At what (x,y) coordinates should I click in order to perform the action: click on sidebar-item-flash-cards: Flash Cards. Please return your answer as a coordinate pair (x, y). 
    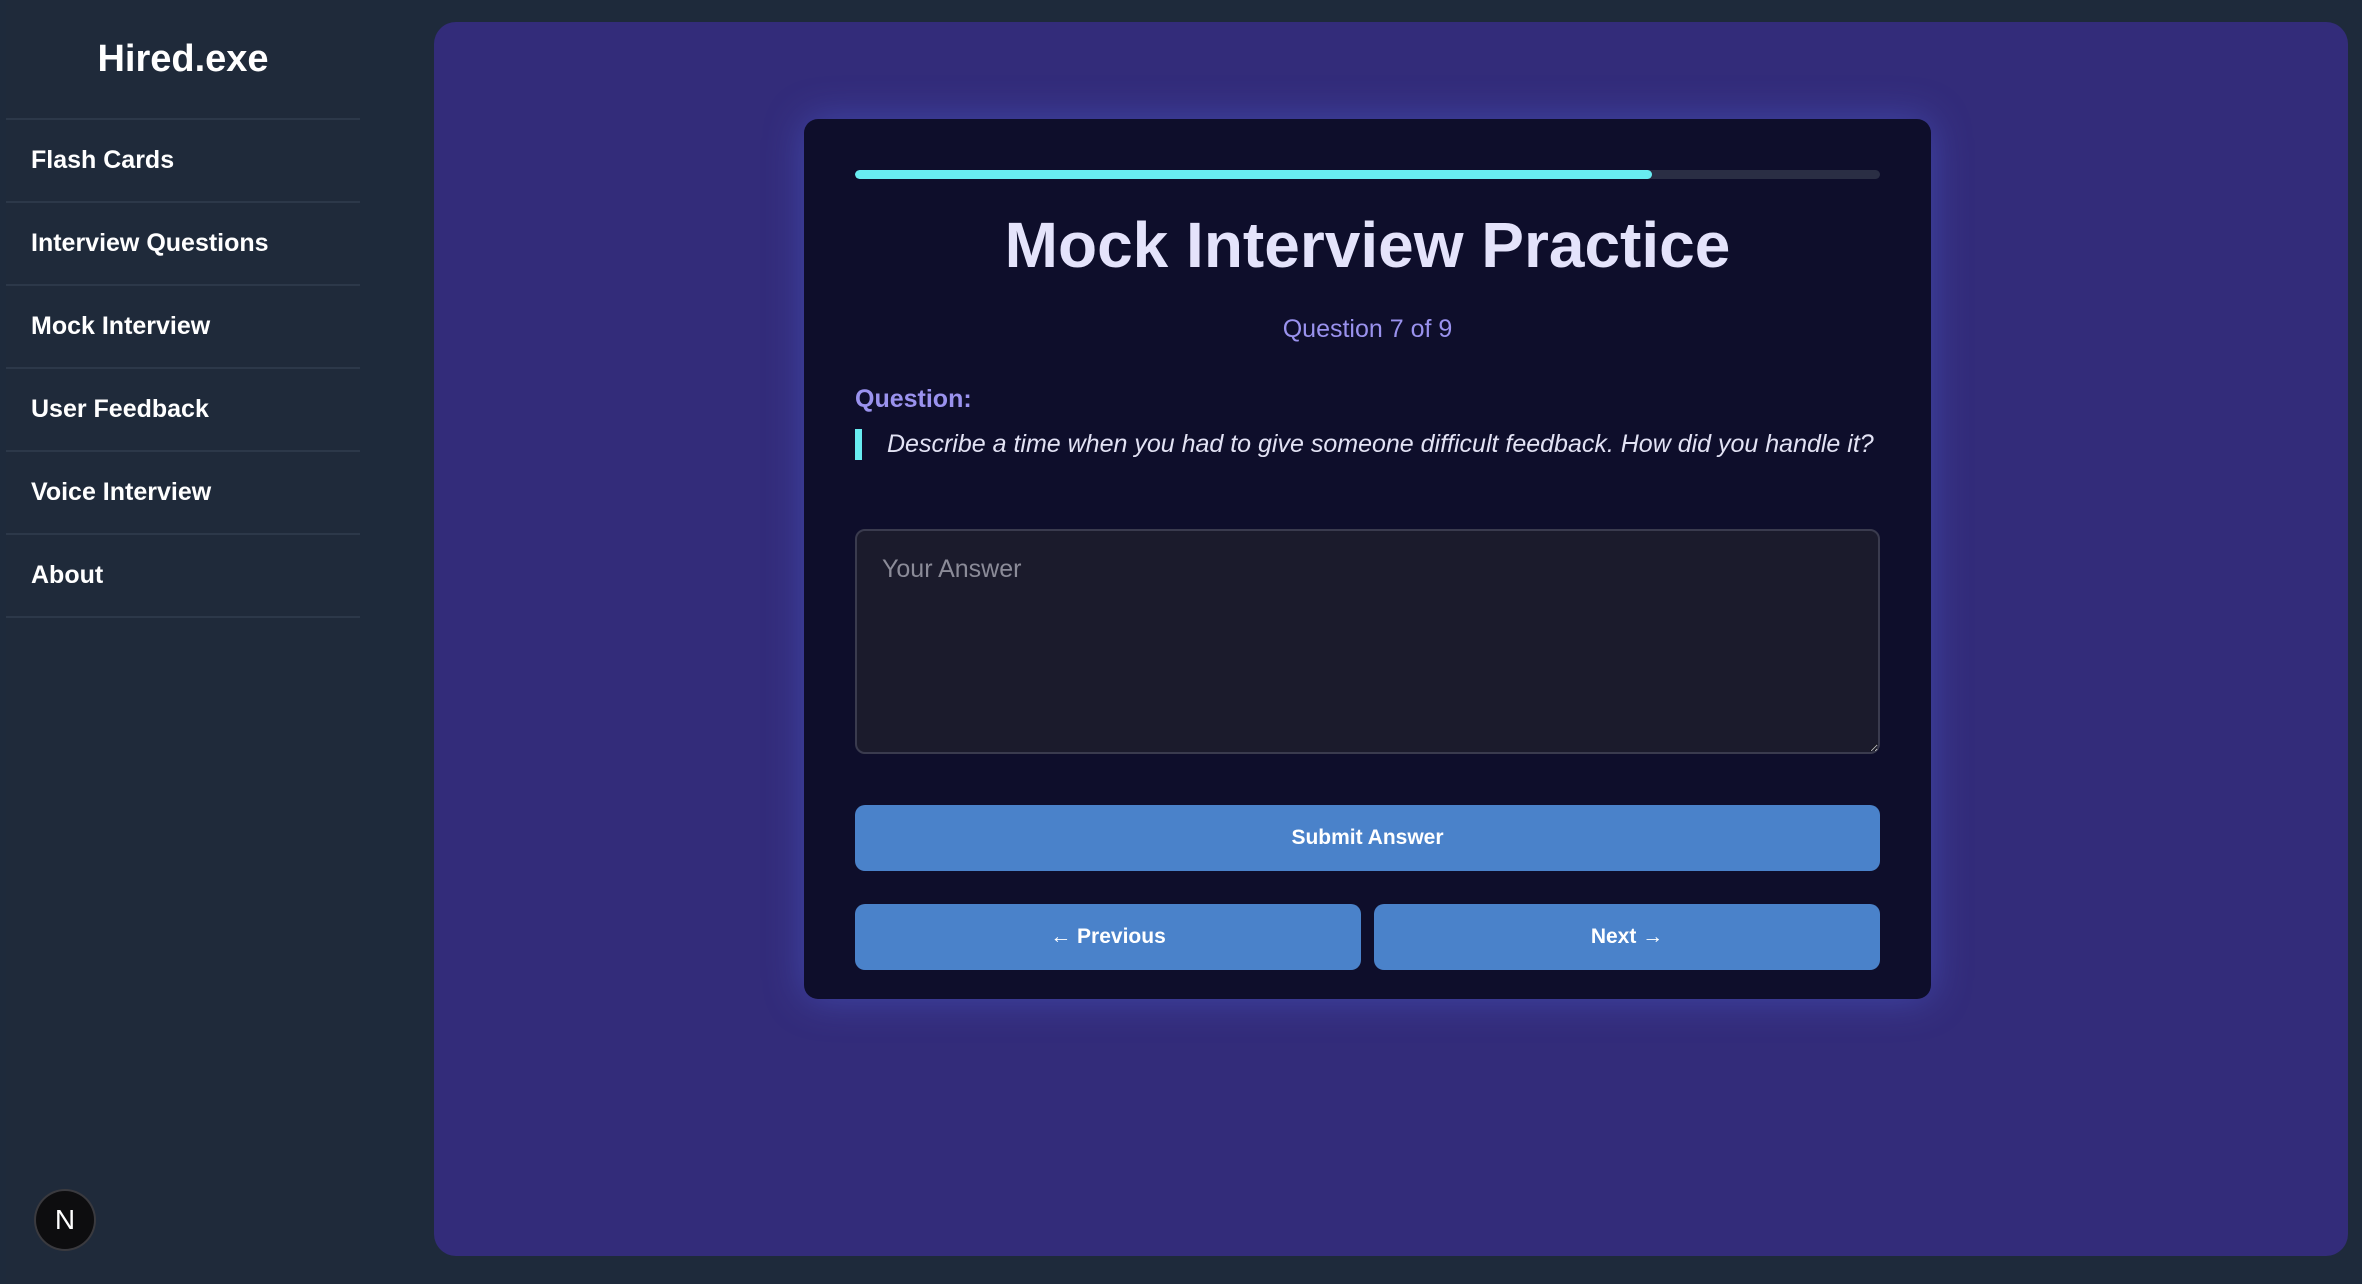
    Looking at the image, I should click on (183, 161).